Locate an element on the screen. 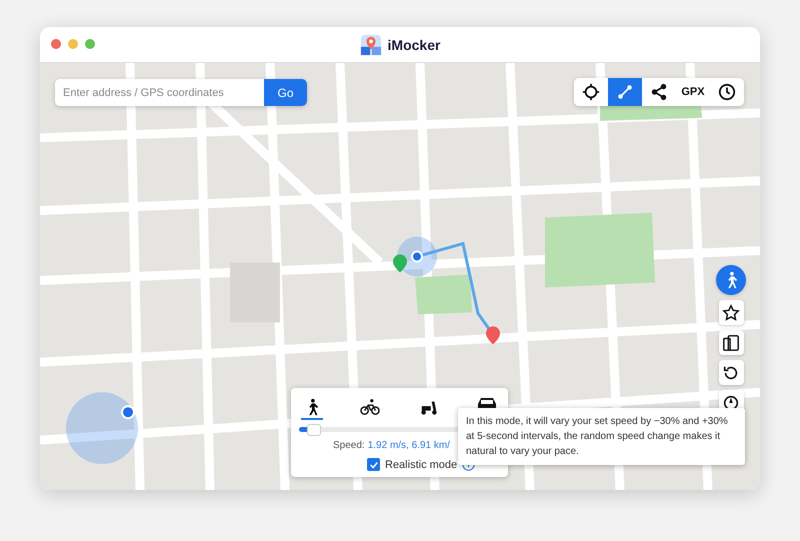 Image resolution: width=800 pixels, height=541 pixels. realistic-mode-label: Realistic mode is located at coordinates (421, 464).